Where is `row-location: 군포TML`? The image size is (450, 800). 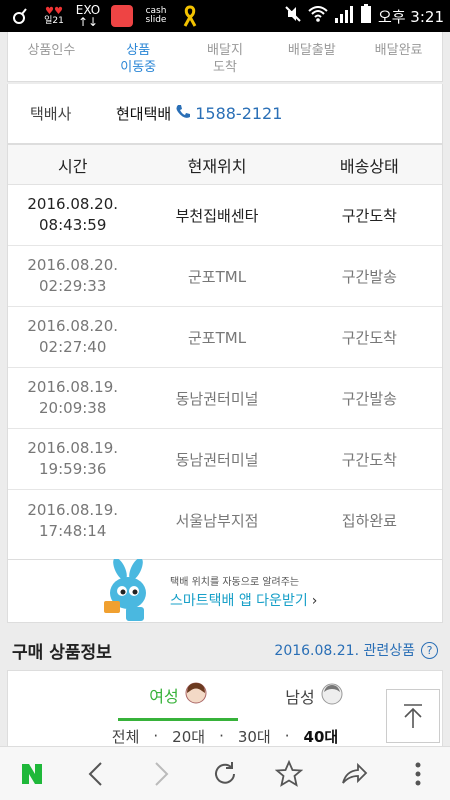 row-location: 군포TML is located at coordinates (217, 337).